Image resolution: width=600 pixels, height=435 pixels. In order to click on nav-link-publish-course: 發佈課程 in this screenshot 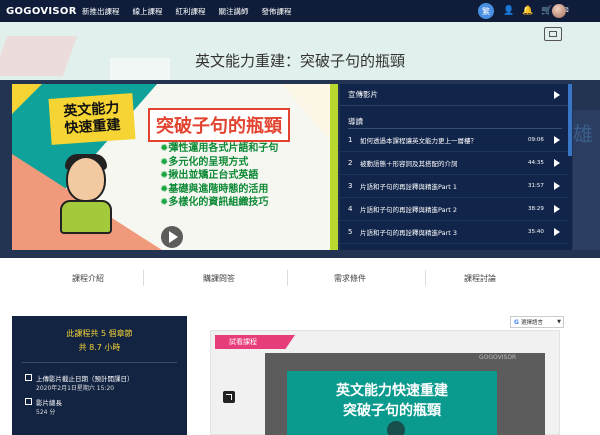, I will do `click(277, 11)`.